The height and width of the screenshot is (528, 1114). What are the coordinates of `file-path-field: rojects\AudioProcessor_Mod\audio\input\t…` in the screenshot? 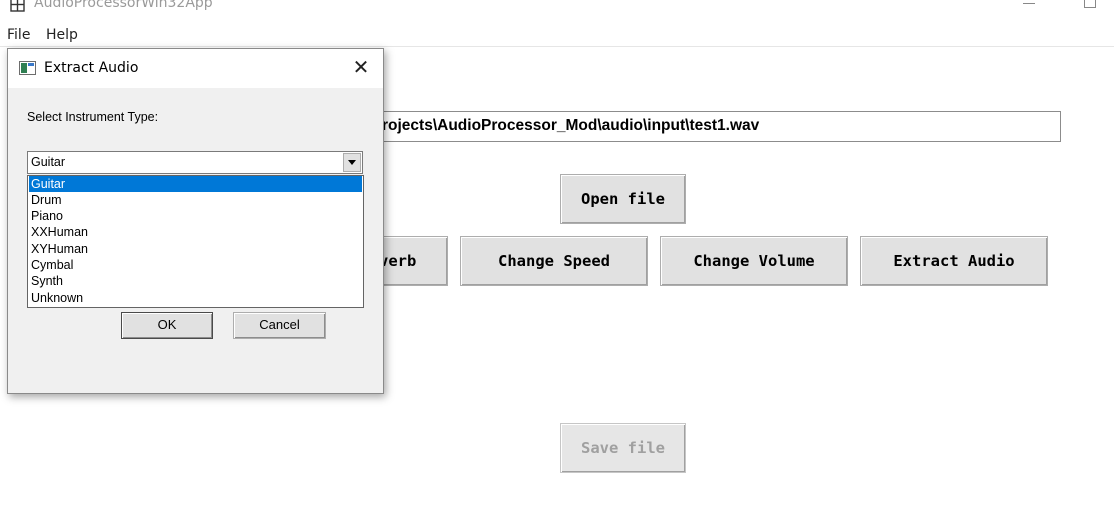 It's located at (717, 126).